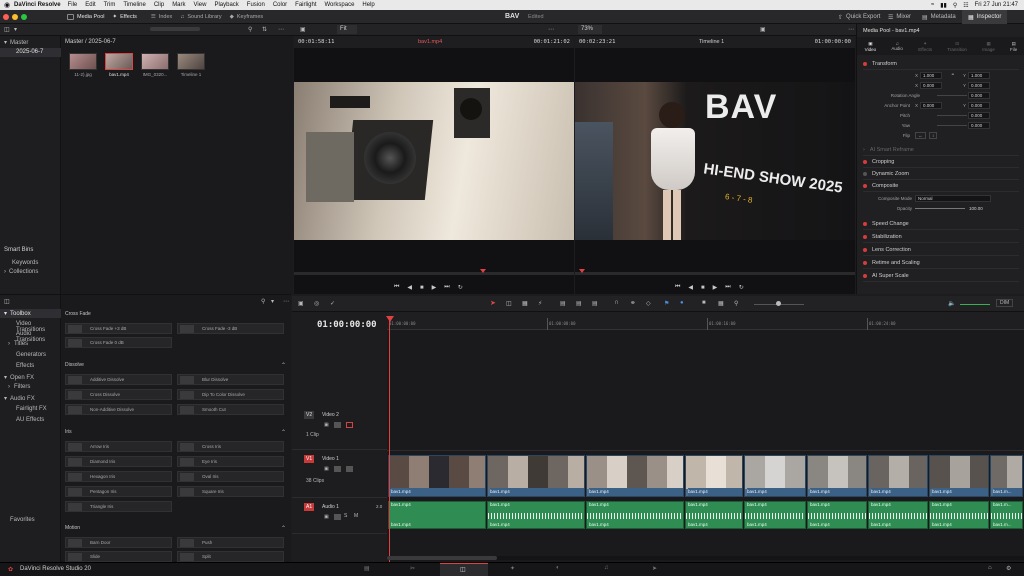 The width and height of the screenshot is (1024, 576). I want to click on fairlight-page-icon: ♫, so click(606, 568).